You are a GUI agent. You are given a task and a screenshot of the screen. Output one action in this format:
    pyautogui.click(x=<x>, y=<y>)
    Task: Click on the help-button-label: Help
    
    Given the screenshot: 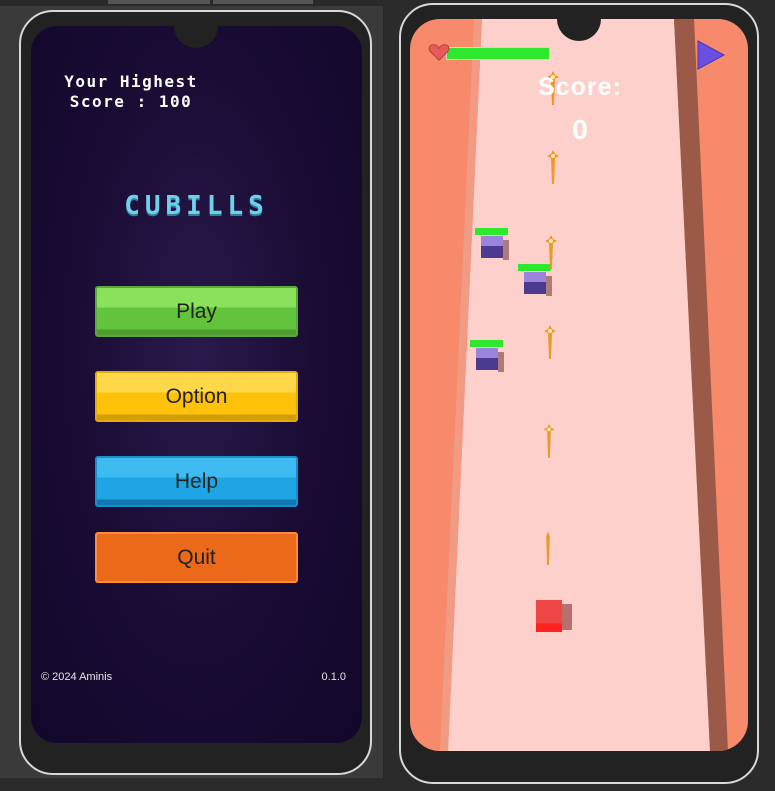 What is the action you would take?
    pyautogui.click(x=196, y=481)
    